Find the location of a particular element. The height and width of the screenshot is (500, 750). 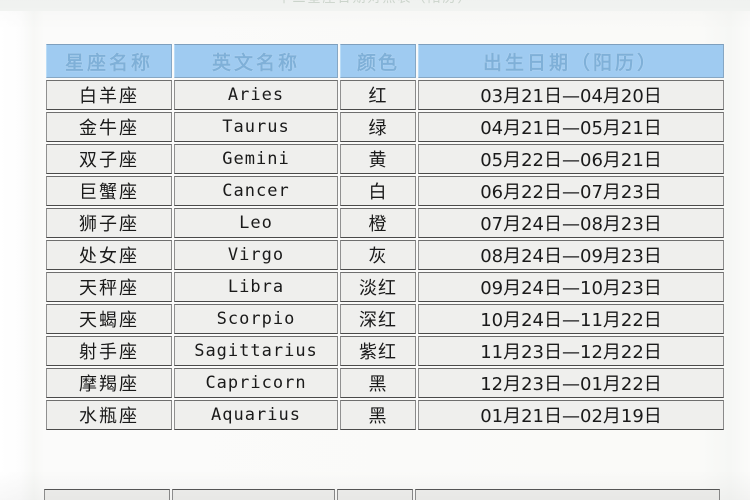

cell-sign-name: 白羊座 is located at coordinates (109, 95).